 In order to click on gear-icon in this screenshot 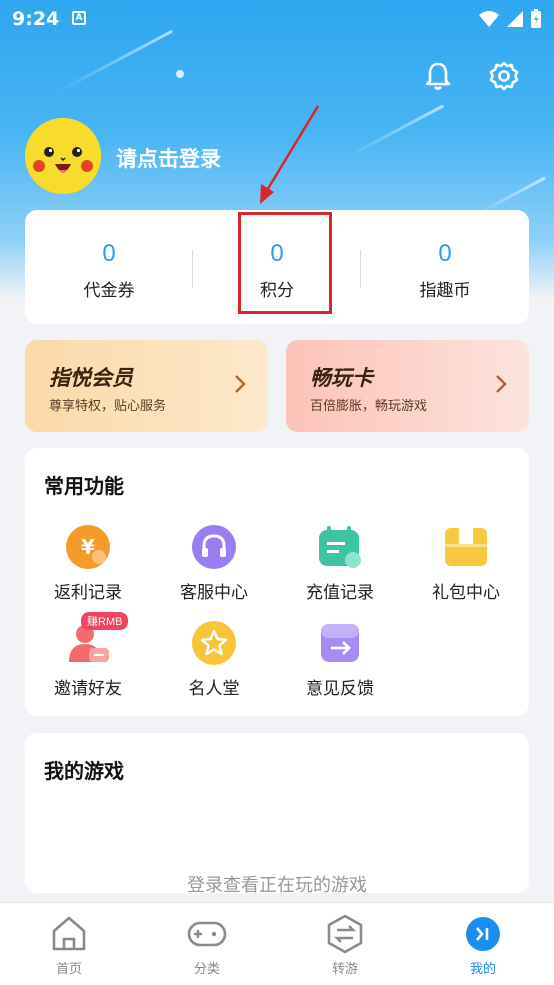, I will do `click(504, 76)`.